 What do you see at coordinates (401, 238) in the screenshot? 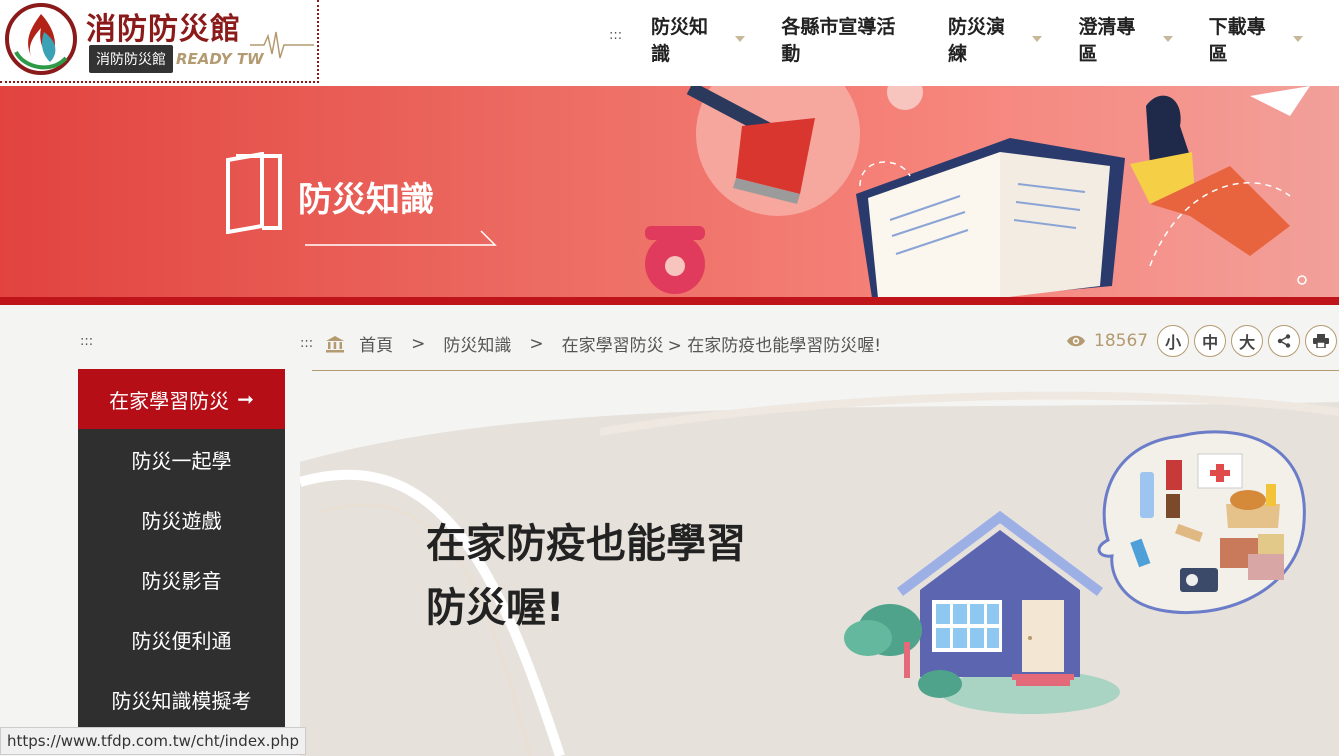
I see `title-underline` at bounding box center [401, 238].